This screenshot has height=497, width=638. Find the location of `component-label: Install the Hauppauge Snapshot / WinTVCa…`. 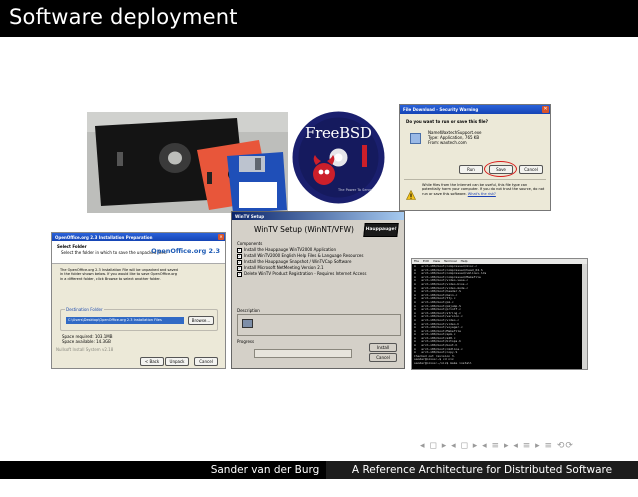

component-label: Install the Hauppauge Snapshot / WinTVCa… is located at coordinates (298, 261).